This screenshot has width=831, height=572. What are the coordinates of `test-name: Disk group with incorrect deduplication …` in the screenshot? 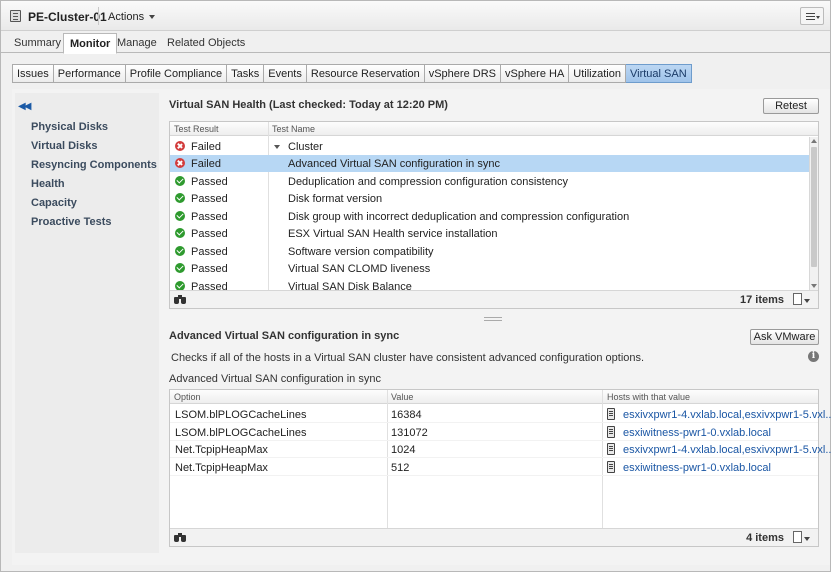 It's located at (459, 217).